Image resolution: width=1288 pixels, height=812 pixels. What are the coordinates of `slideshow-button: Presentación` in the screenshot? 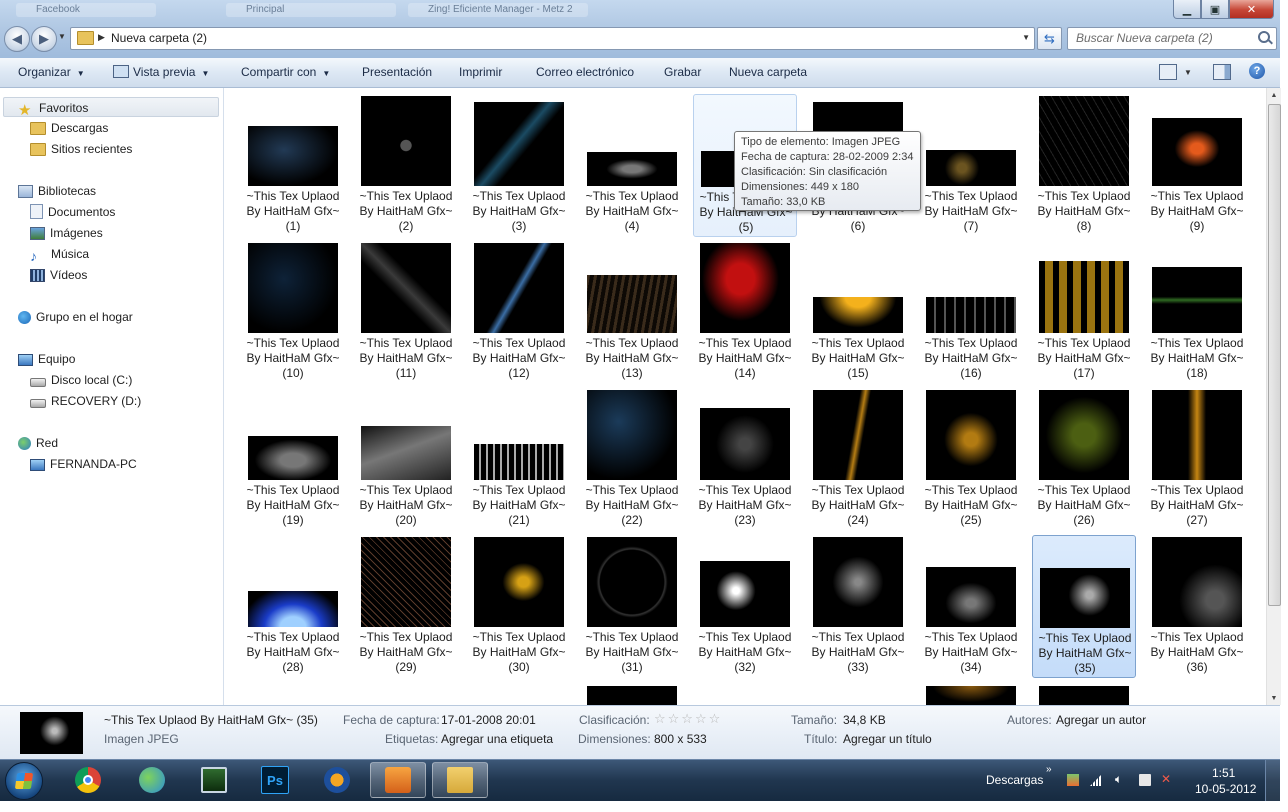 It's located at (397, 72).